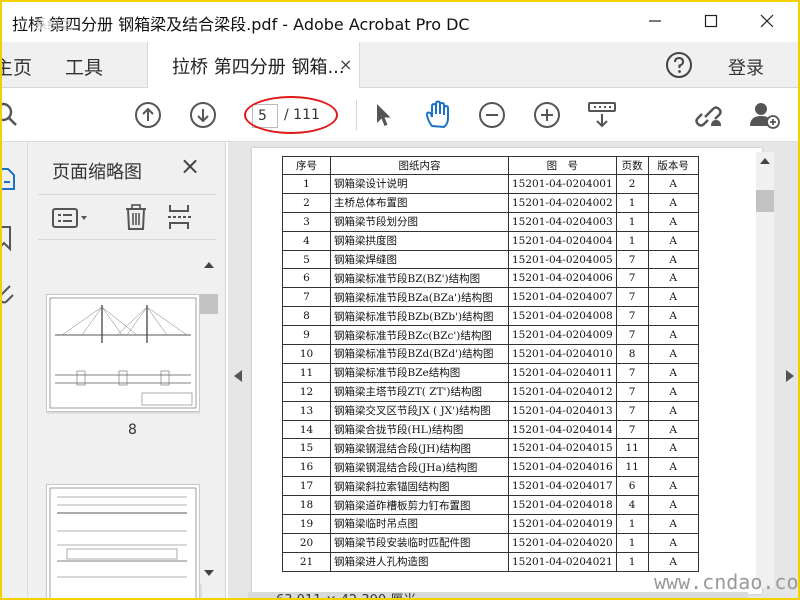 Image resolution: width=800 pixels, height=600 pixels. What do you see at coordinates (306, 202) in the screenshot?
I see `row-number: 2` at bounding box center [306, 202].